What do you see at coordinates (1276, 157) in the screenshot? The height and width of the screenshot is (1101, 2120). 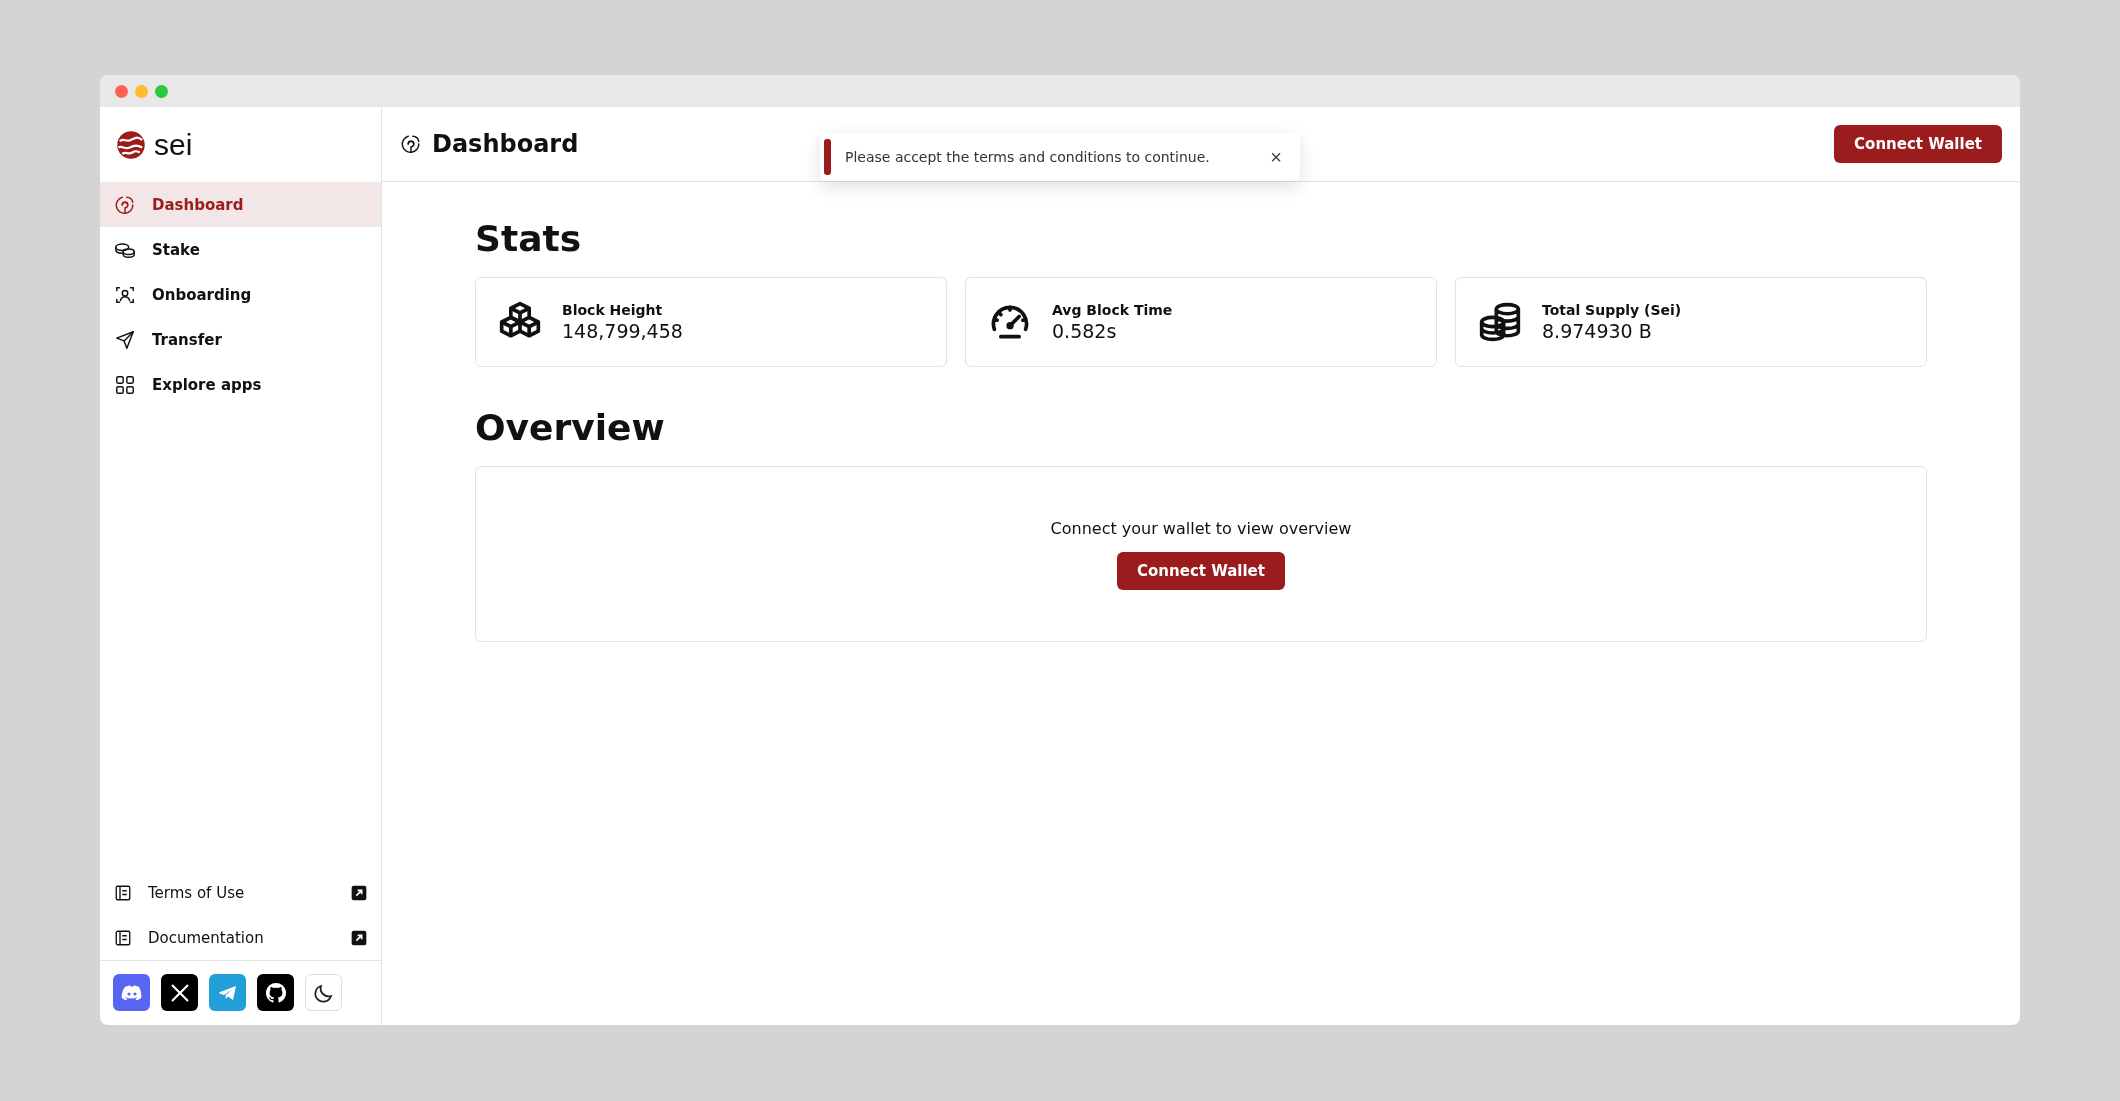 I see `close-button: ×` at bounding box center [1276, 157].